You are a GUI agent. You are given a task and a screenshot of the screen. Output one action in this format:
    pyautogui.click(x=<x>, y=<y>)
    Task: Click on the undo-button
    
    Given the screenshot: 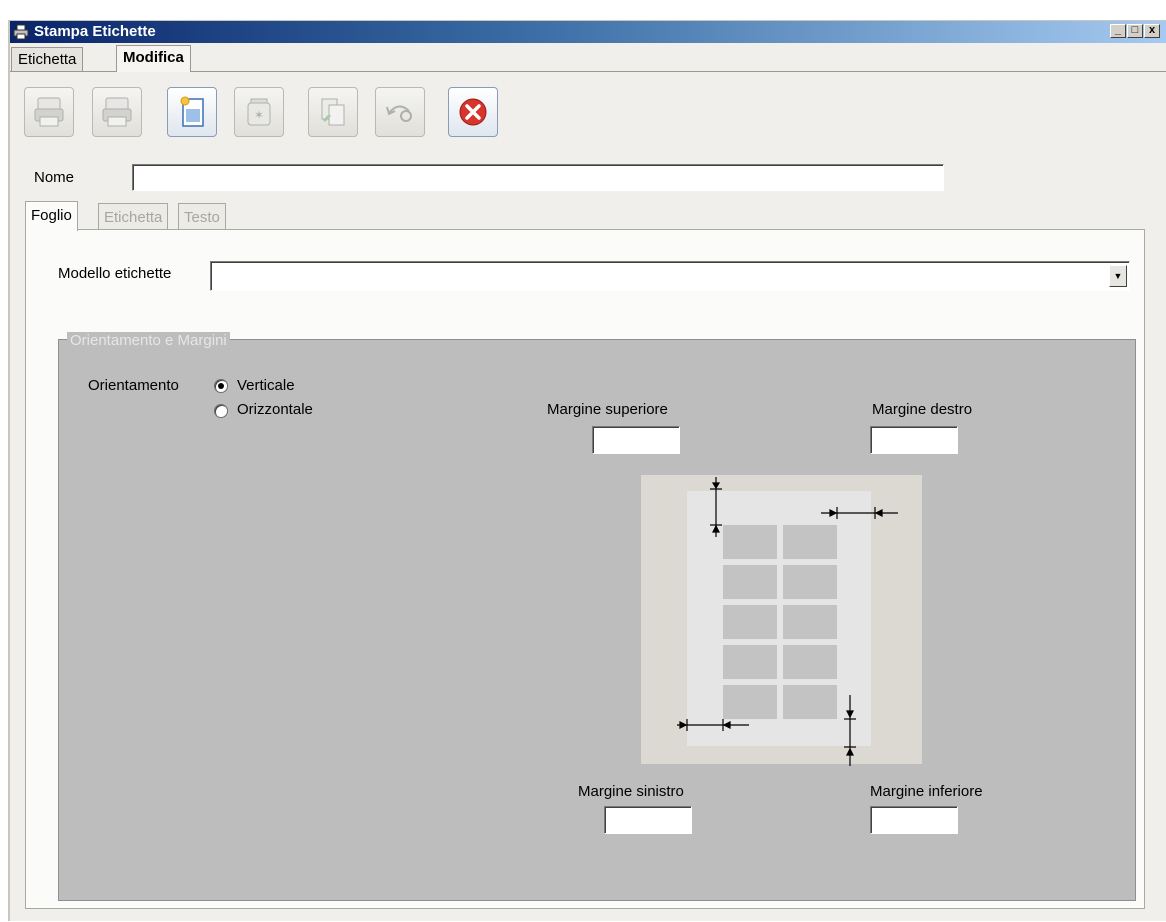 What is the action you would take?
    pyautogui.click(x=400, y=112)
    